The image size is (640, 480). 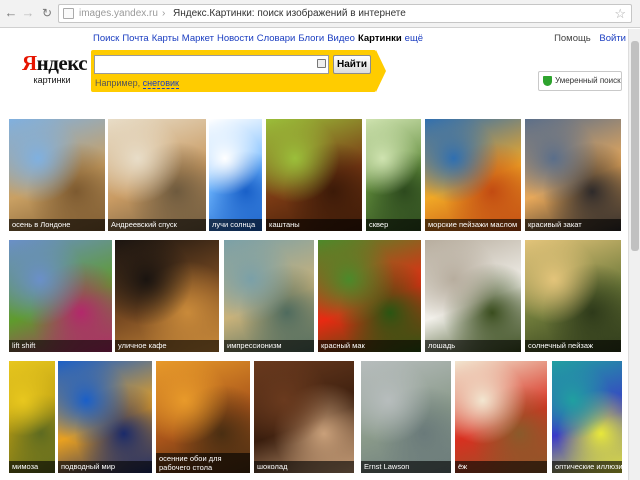 I want to click on thumbnail-caption: осенние обои для рабочего стола, so click(x=203, y=463).